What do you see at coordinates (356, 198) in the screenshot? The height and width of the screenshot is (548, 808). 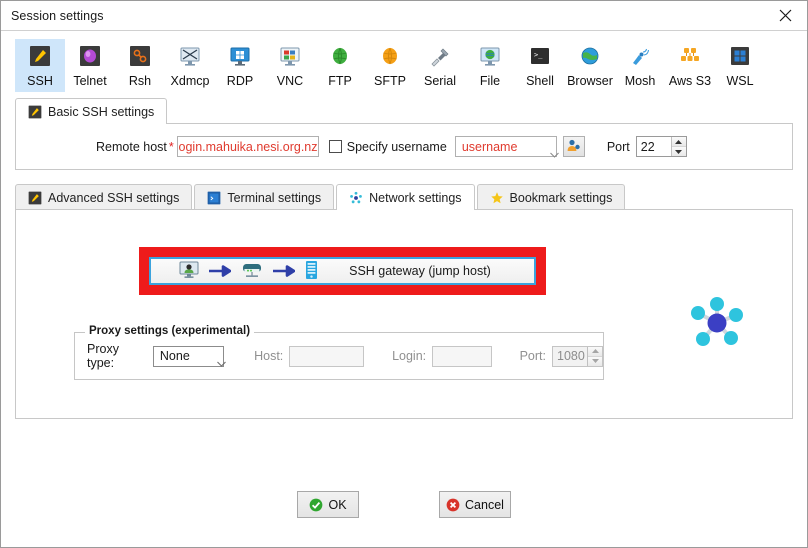 I see `network-icon` at bounding box center [356, 198].